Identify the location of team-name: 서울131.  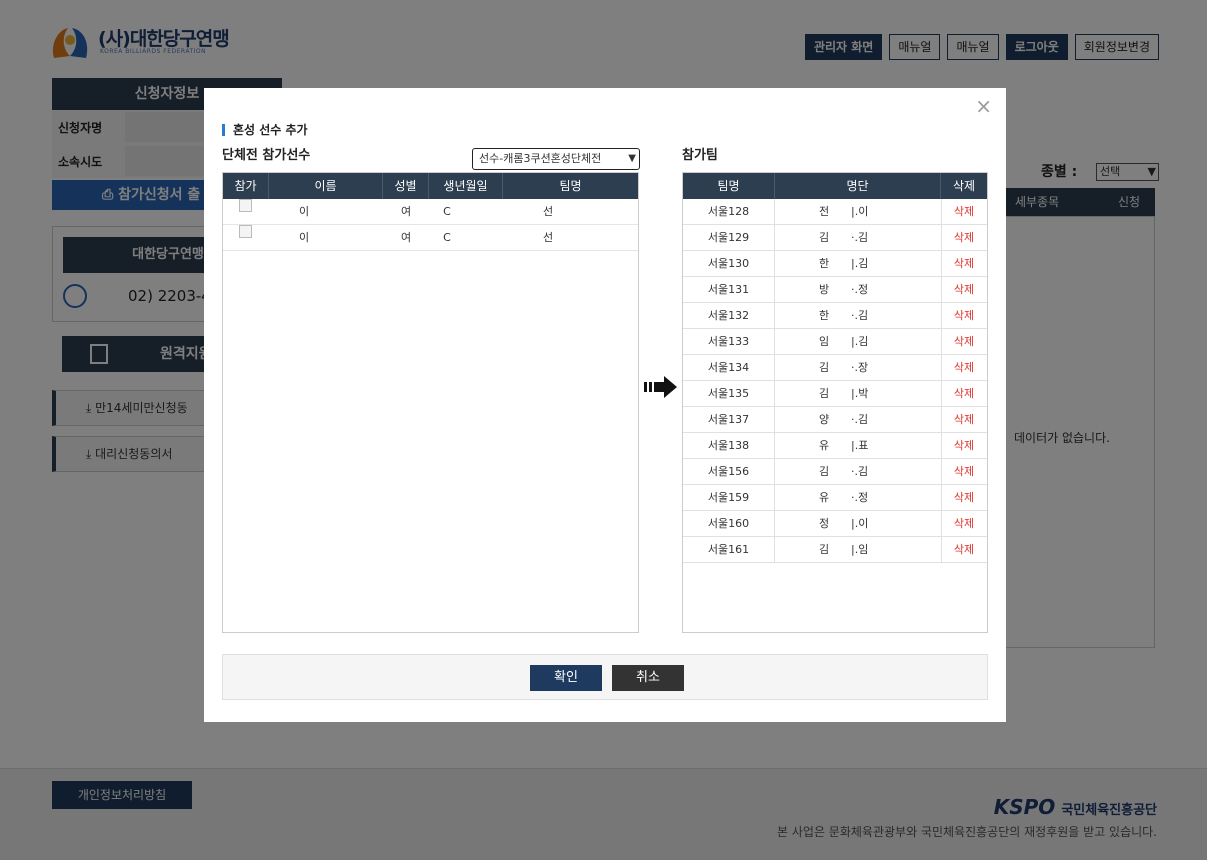
(729, 290).